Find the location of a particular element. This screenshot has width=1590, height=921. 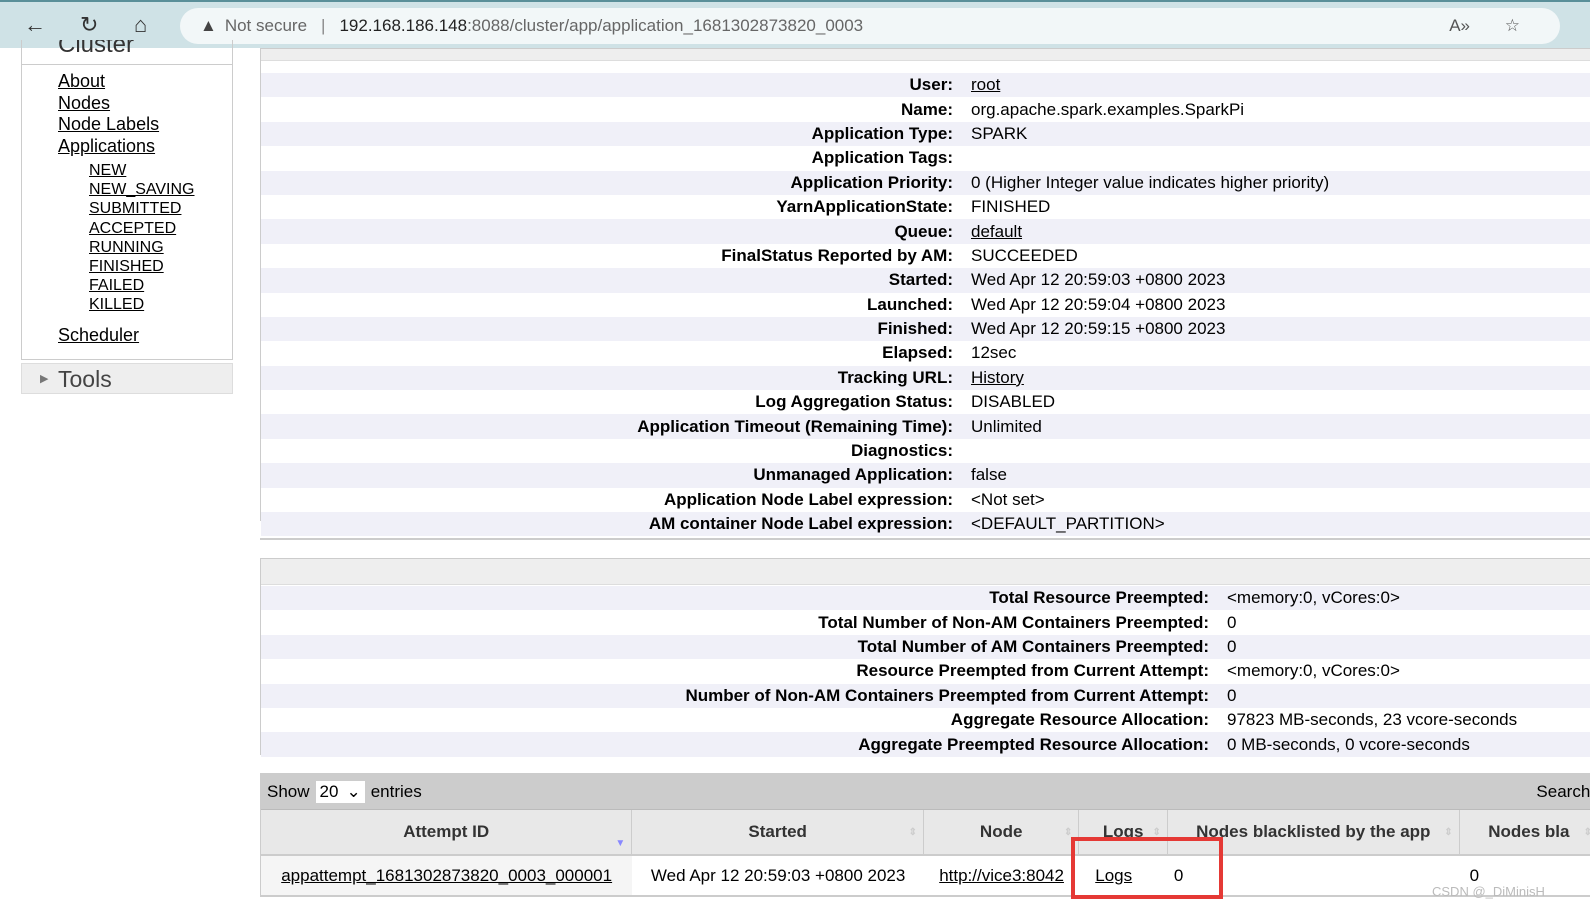

info-label: Finished: is located at coordinates (915, 329).